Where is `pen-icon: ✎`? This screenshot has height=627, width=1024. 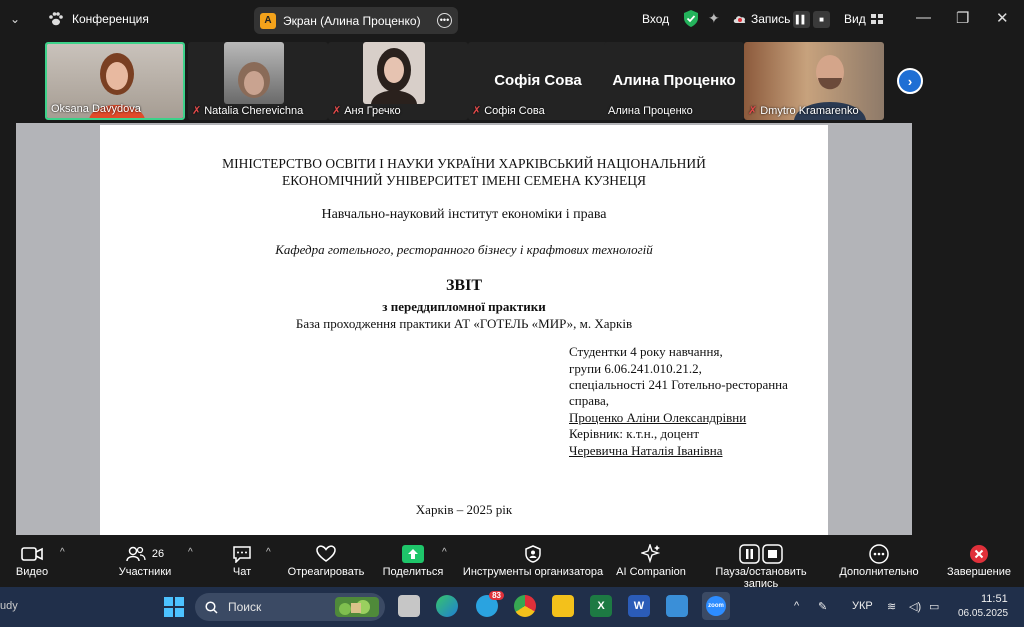 pen-icon: ✎ is located at coordinates (822, 606).